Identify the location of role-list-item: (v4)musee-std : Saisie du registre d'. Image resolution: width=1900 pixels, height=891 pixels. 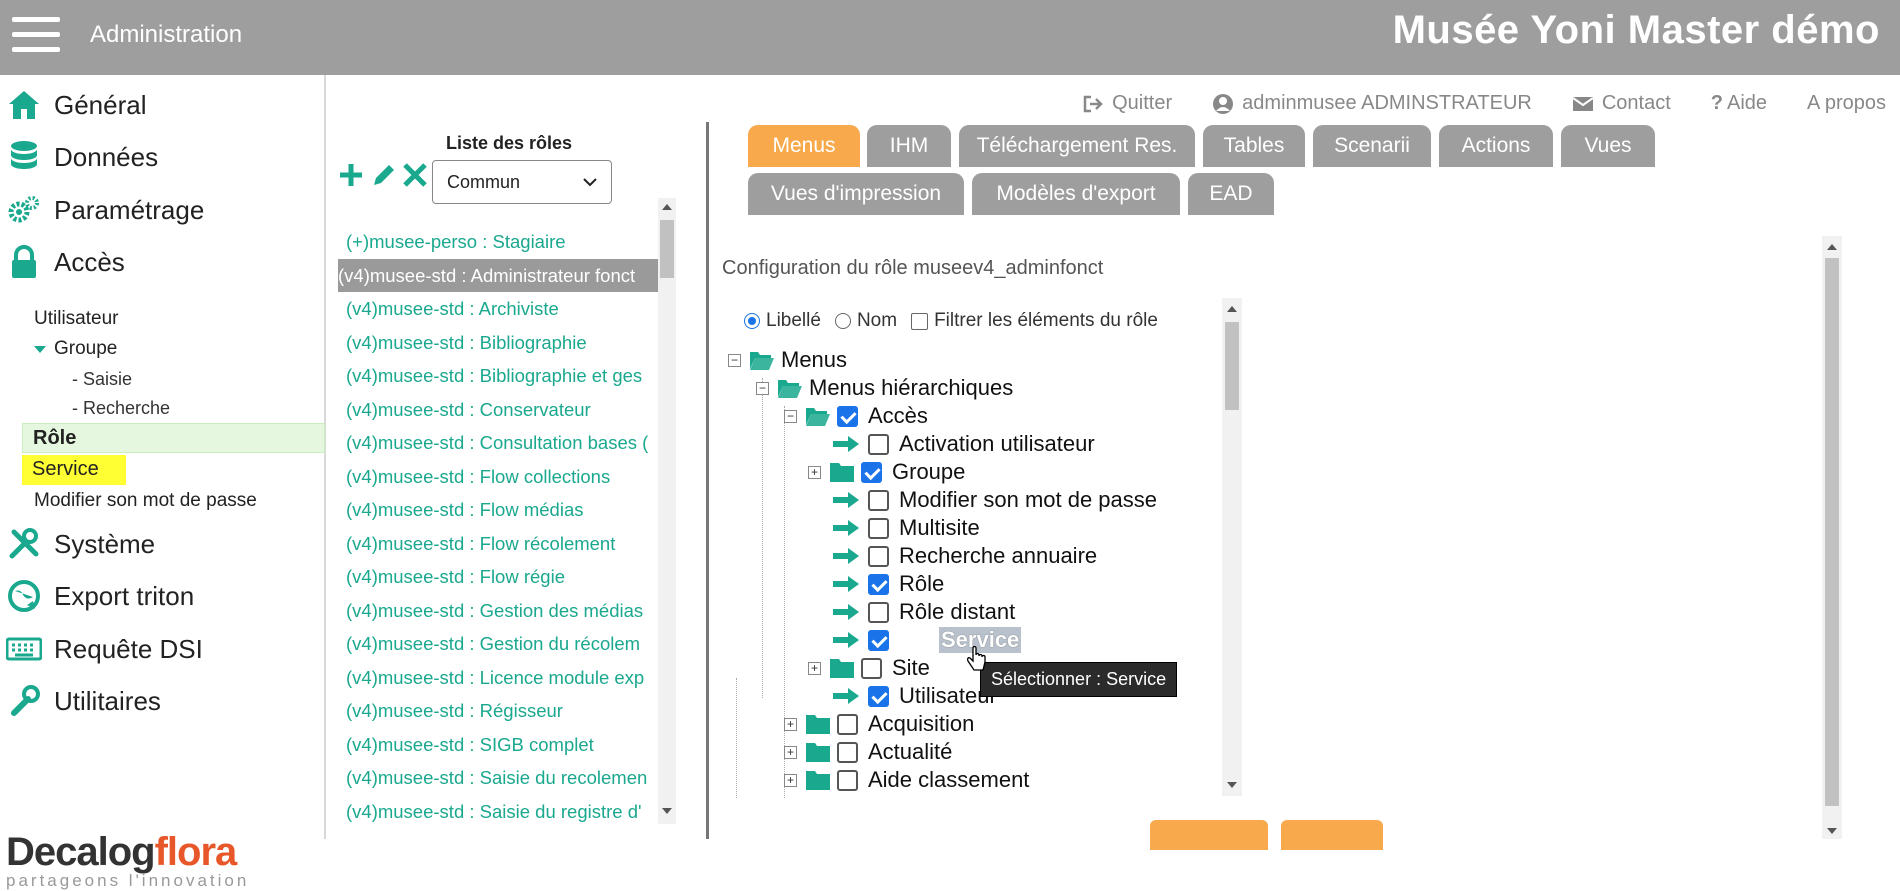
(502, 810).